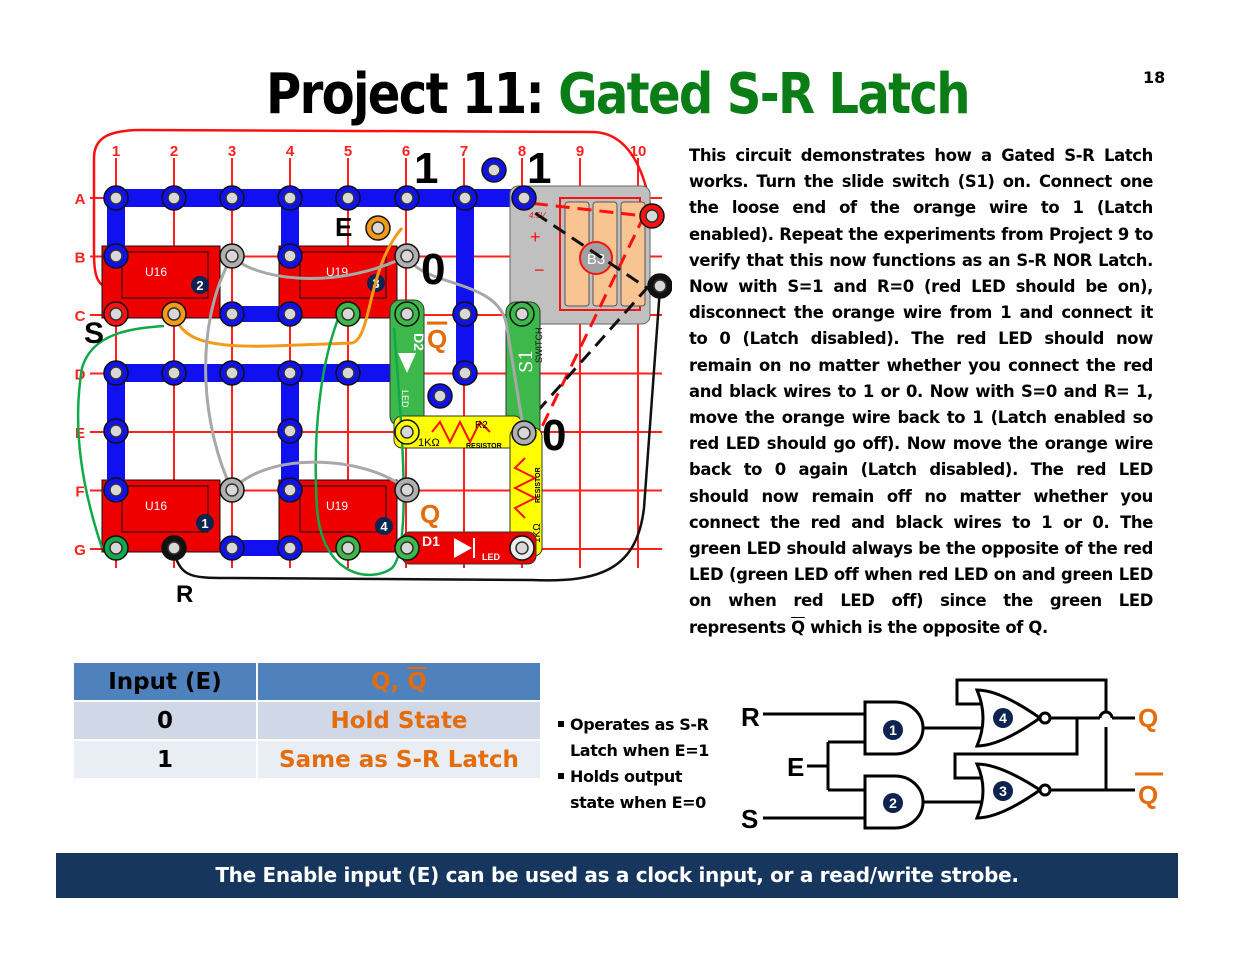  I want to click on u16-bottom-label: U16, so click(156, 506).